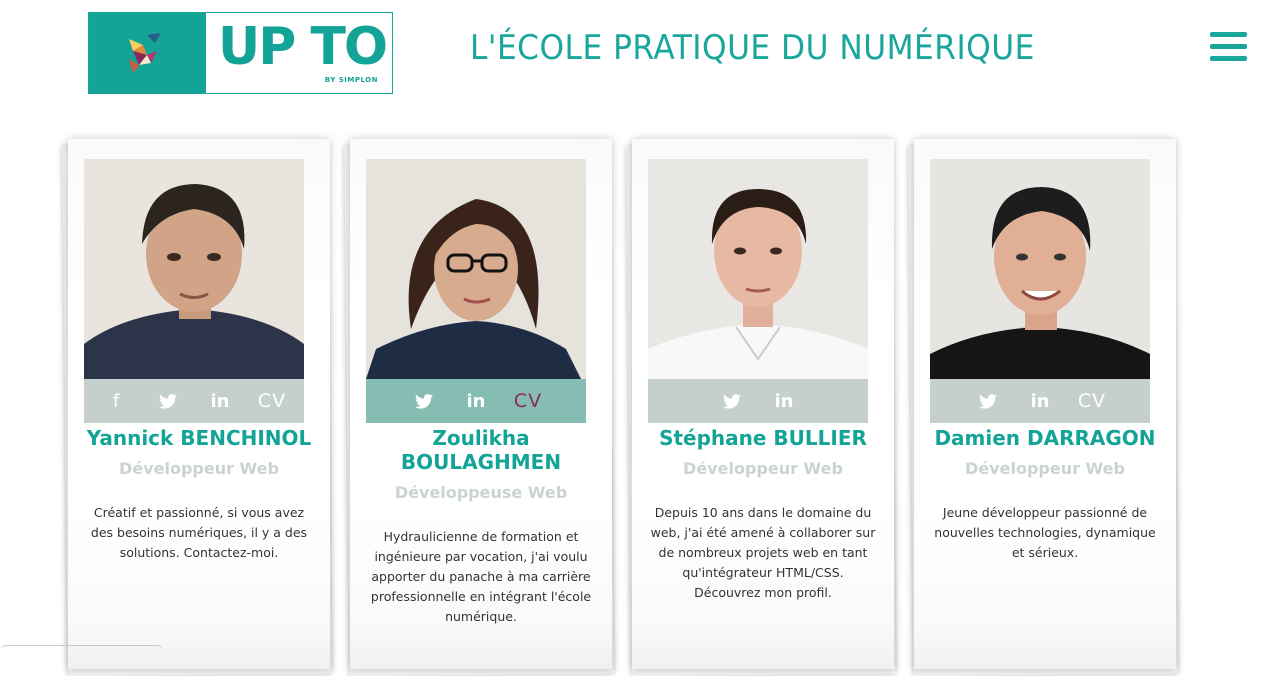 This screenshot has height=676, width=1283. What do you see at coordinates (351, 80) in the screenshot?
I see `logo-subtitle: BY SIMPLON` at bounding box center [351, 80].